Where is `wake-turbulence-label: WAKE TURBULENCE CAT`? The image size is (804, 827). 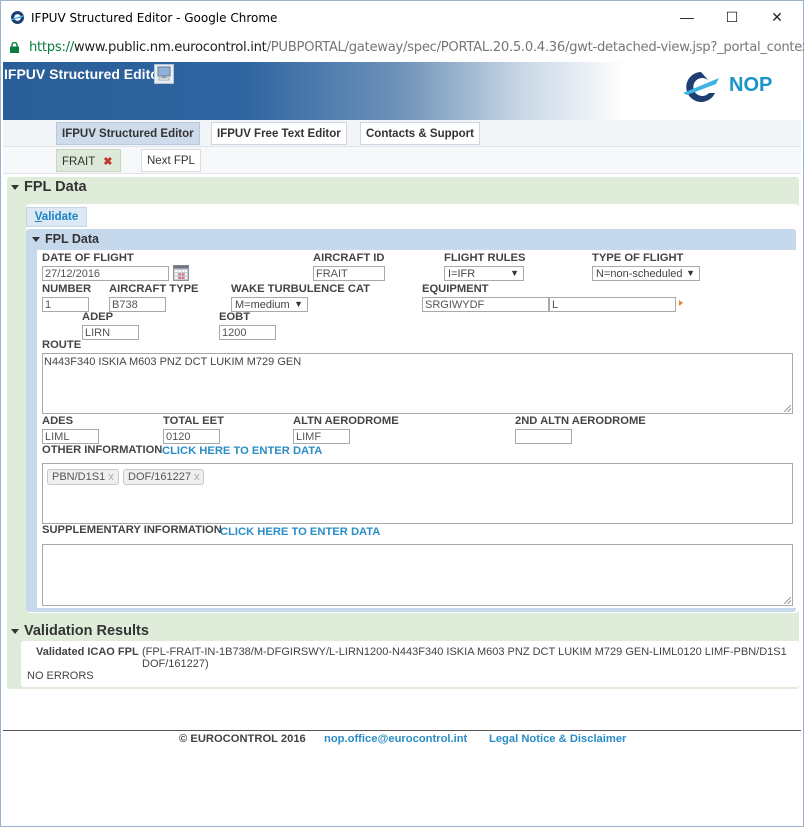 wake-turbulence-label: WAKE TURBULENCE CAT is located at coordinates (301, 289).